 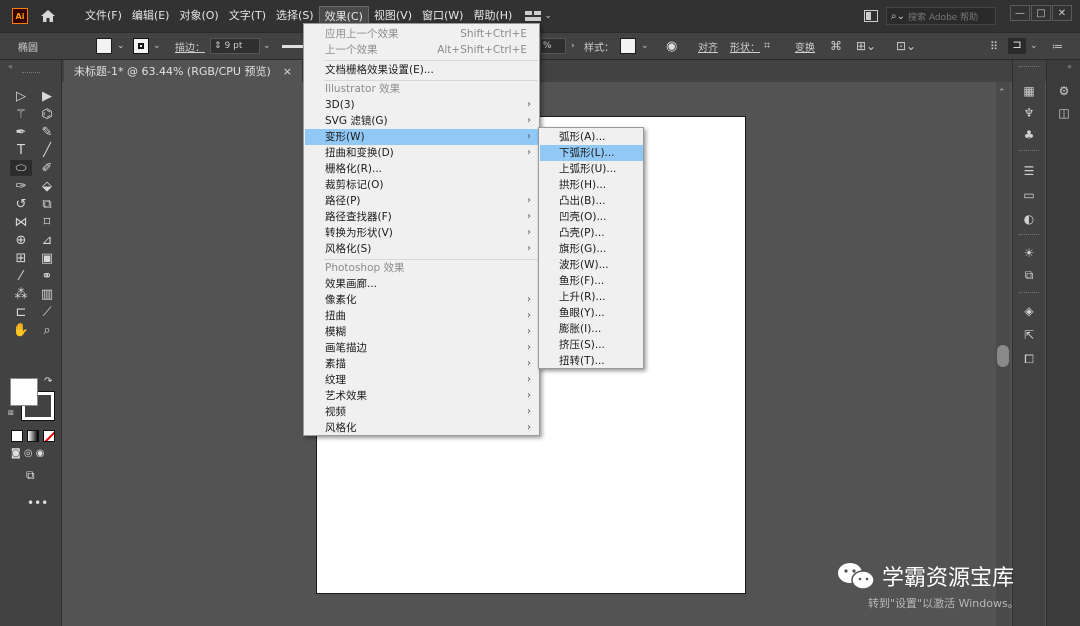 What do you see at coordinates (422, 137) in the screenshot?
I see `menu-warp: 变形(W) ›` at bounding box center [422, 137].